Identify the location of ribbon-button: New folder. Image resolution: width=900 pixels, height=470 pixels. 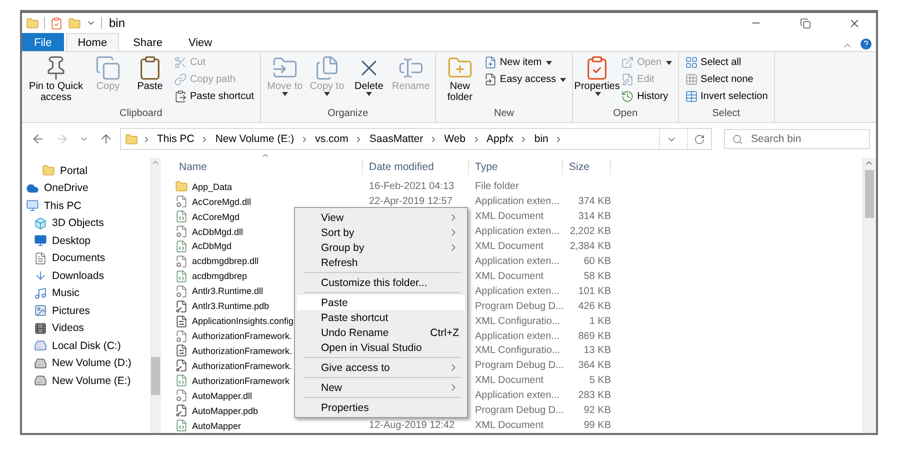
(460, 81).